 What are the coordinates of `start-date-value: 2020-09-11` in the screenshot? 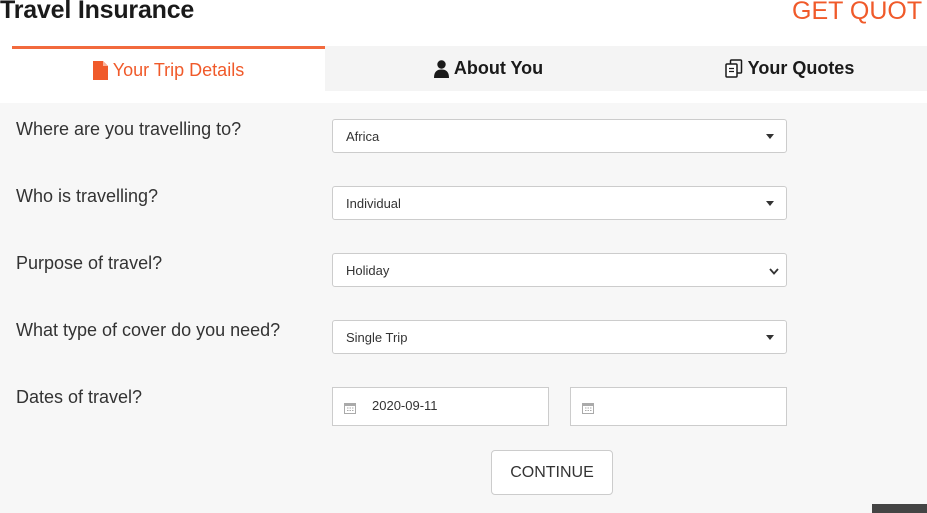 It's located at (405, 405).